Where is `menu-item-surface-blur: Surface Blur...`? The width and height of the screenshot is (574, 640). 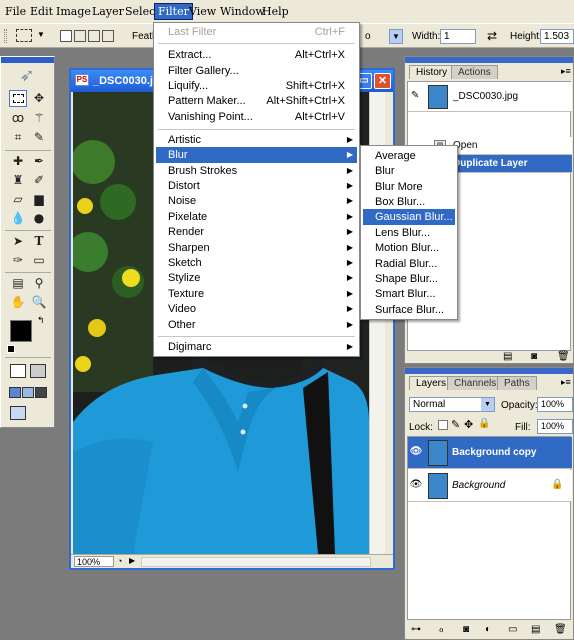
menu-item-surface-blur: Surface Blur... is located at coordinates (409, 310).